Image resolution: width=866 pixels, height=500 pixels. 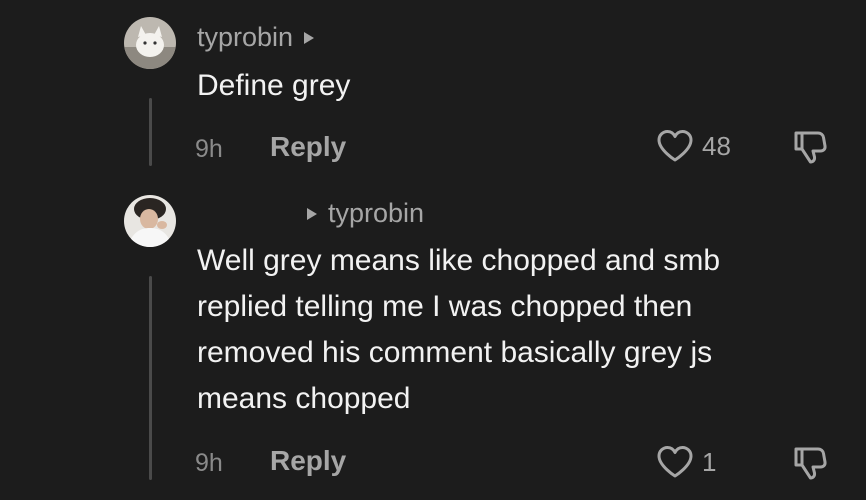 What do you see at coordinates (245, 37) in the screenshot?
I see `username-label: typrobin` at bounding box center [245, 37].